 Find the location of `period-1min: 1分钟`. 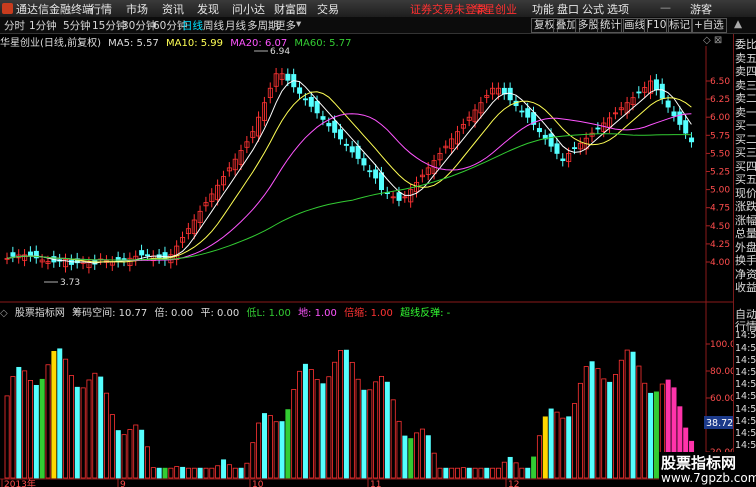

period-1min: 1分钟 is located at coordinates (43, 25).